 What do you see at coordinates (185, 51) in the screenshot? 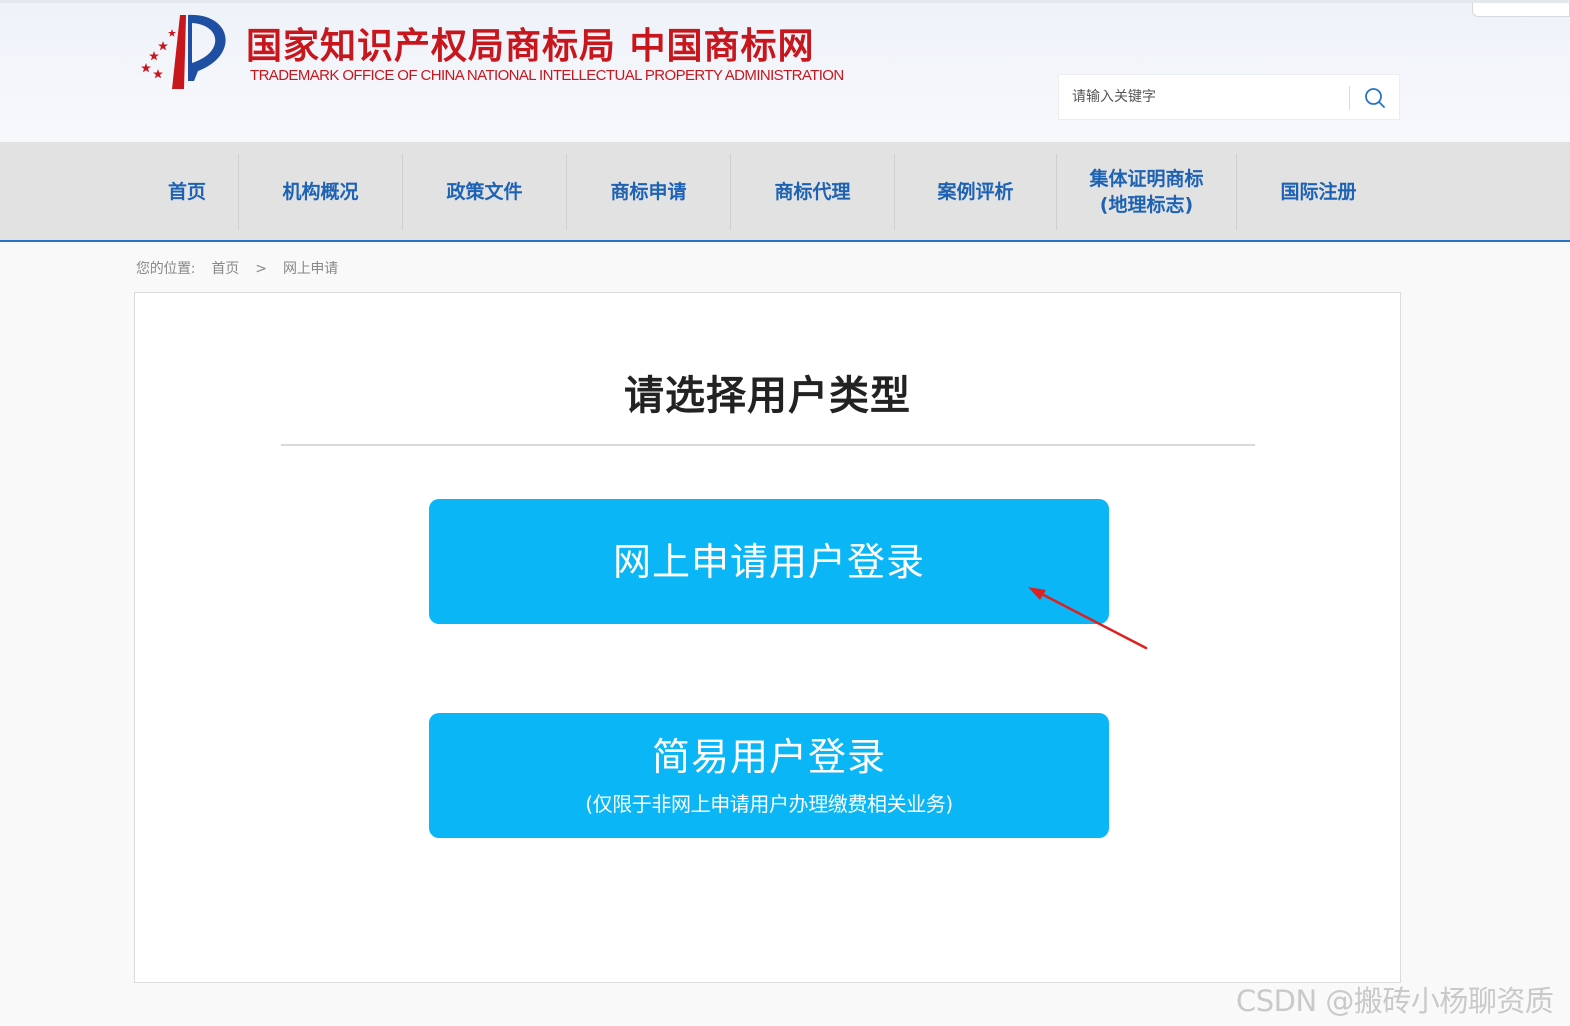
I see `trademark-office-emblem-icon` at bounding box center [185, 51].